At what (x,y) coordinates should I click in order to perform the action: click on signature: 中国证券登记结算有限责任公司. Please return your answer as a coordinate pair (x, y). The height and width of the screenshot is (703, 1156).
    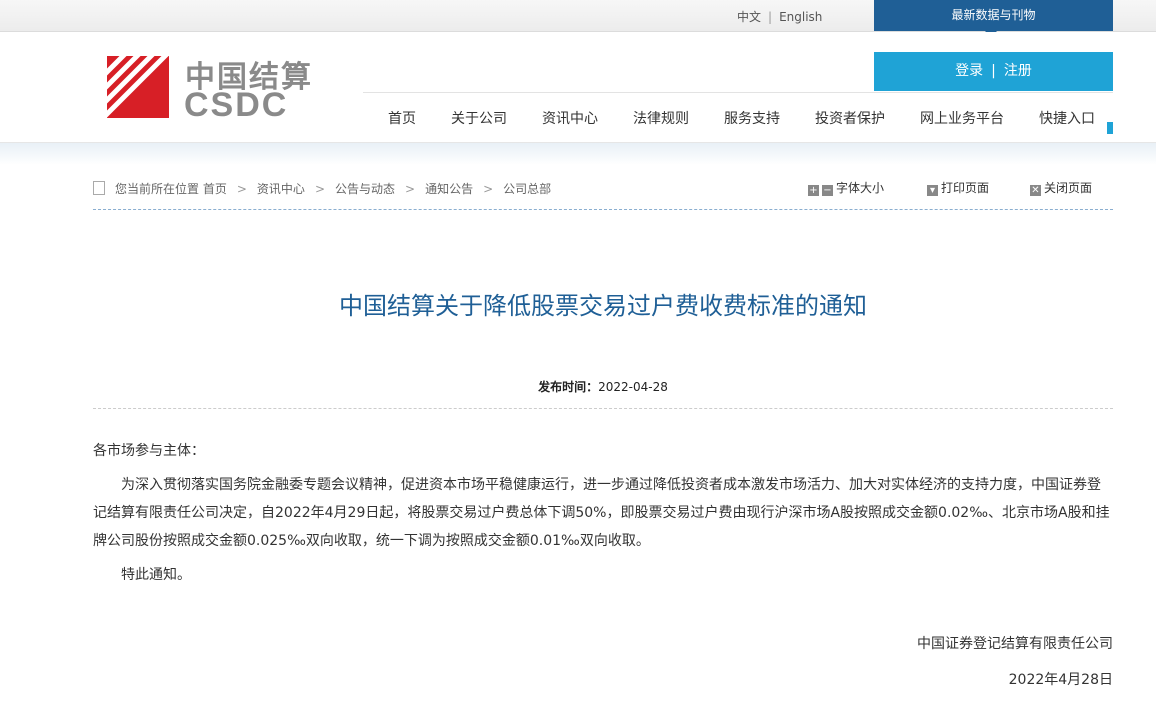
    Looking at the image, I should click on (1015, 644).